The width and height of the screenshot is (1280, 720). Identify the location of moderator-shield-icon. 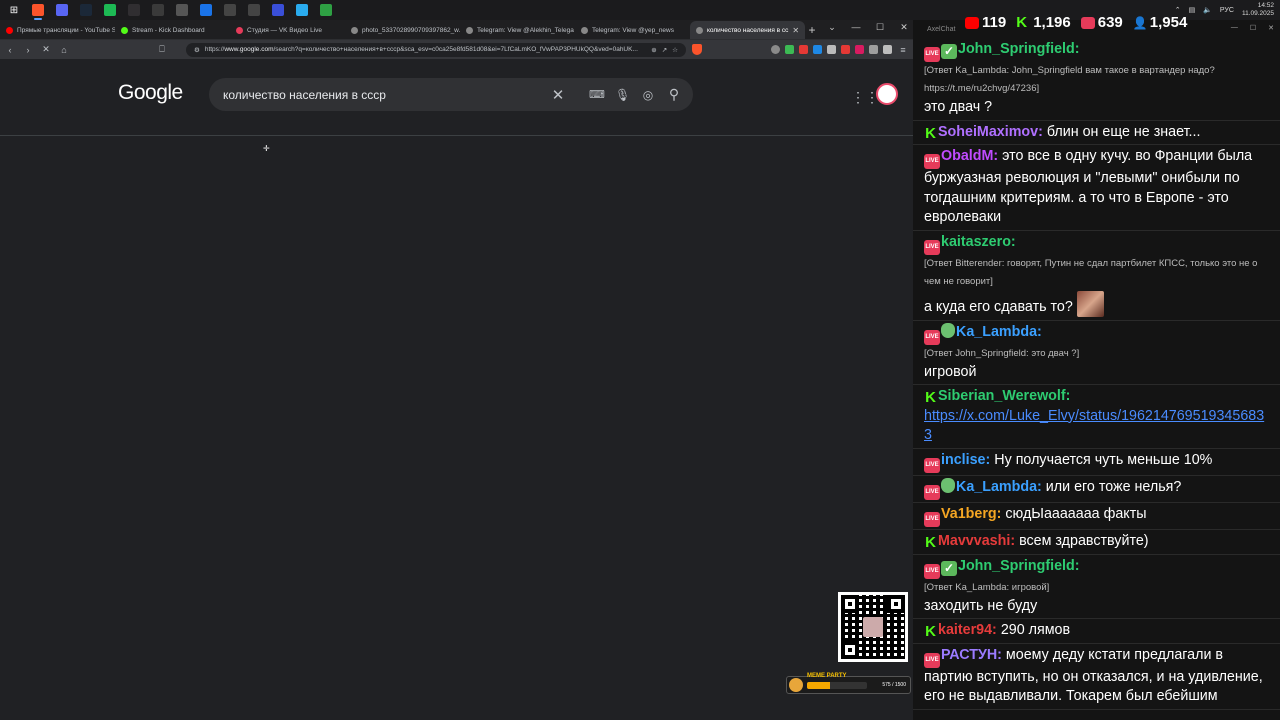
(948, 485).